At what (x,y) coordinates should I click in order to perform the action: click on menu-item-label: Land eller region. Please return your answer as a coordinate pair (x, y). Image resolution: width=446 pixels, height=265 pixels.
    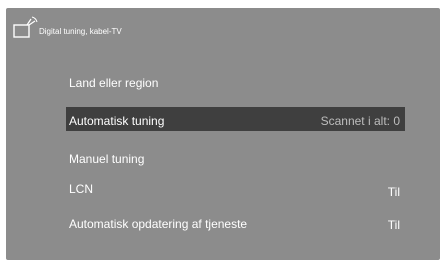
    Looking at the image, I should click on (114, 83).